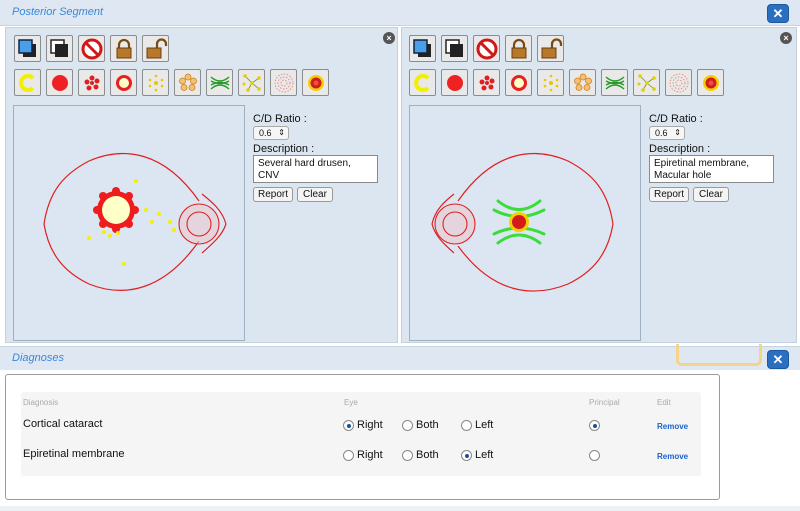 The image size is (800, 511). Describe the element at coordinates (135, 221) in the screenshot. I see `right-eye-fundus-drawing` at that location.